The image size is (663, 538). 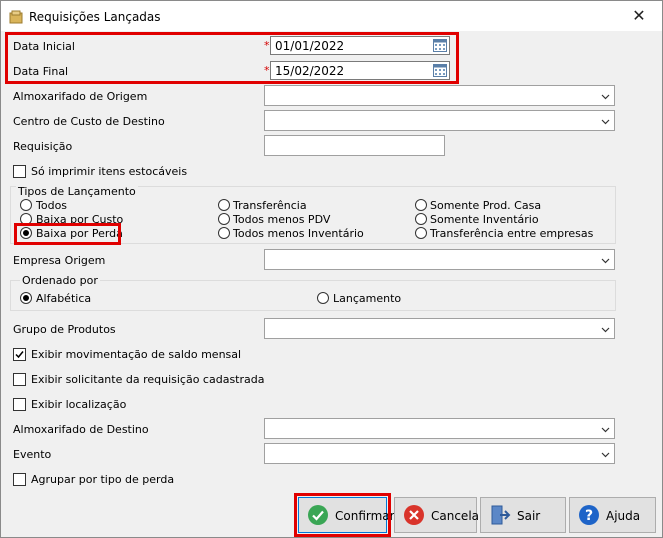 What do you see at coordinates (282, 219) in the screenshot?
I see `radio-label: Todos menos PDV` at bounding box center [282, 219].